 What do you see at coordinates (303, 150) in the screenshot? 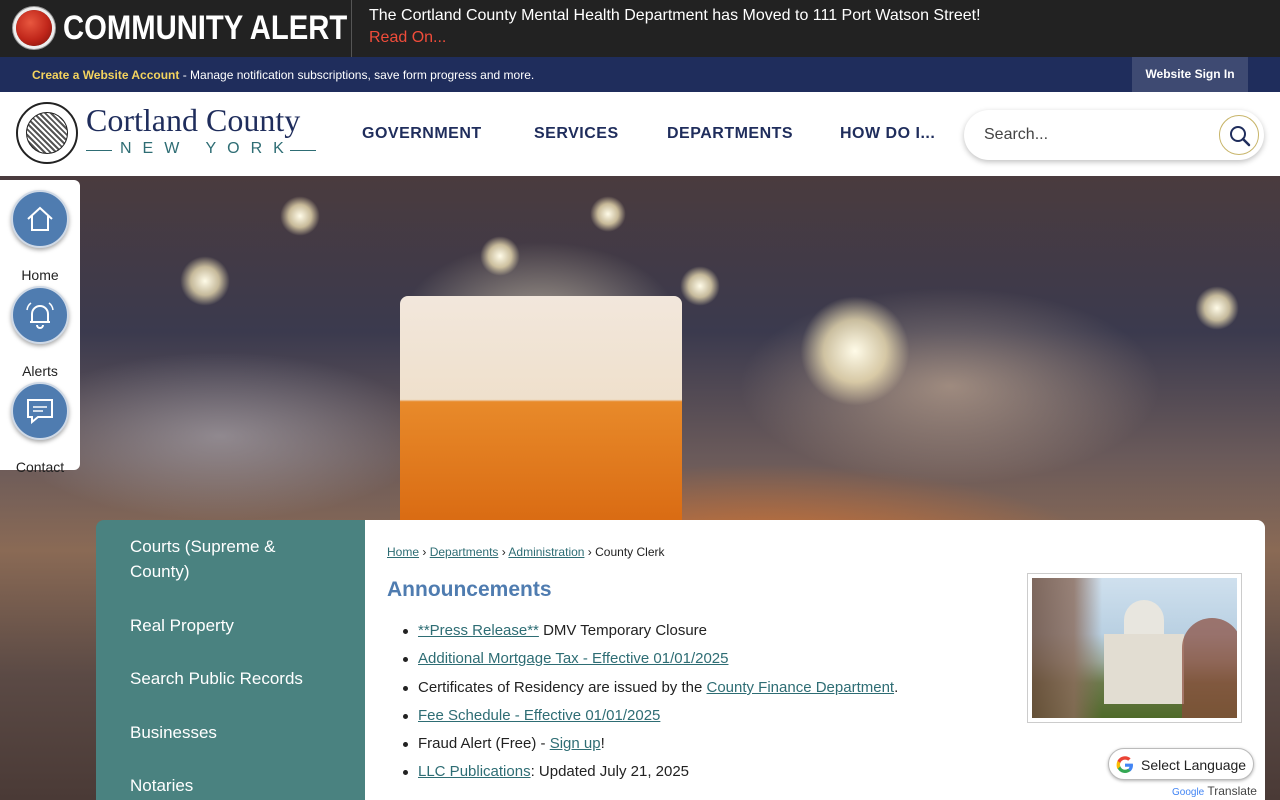
I see `logo-rule-right` at bounding box center [303, 150].